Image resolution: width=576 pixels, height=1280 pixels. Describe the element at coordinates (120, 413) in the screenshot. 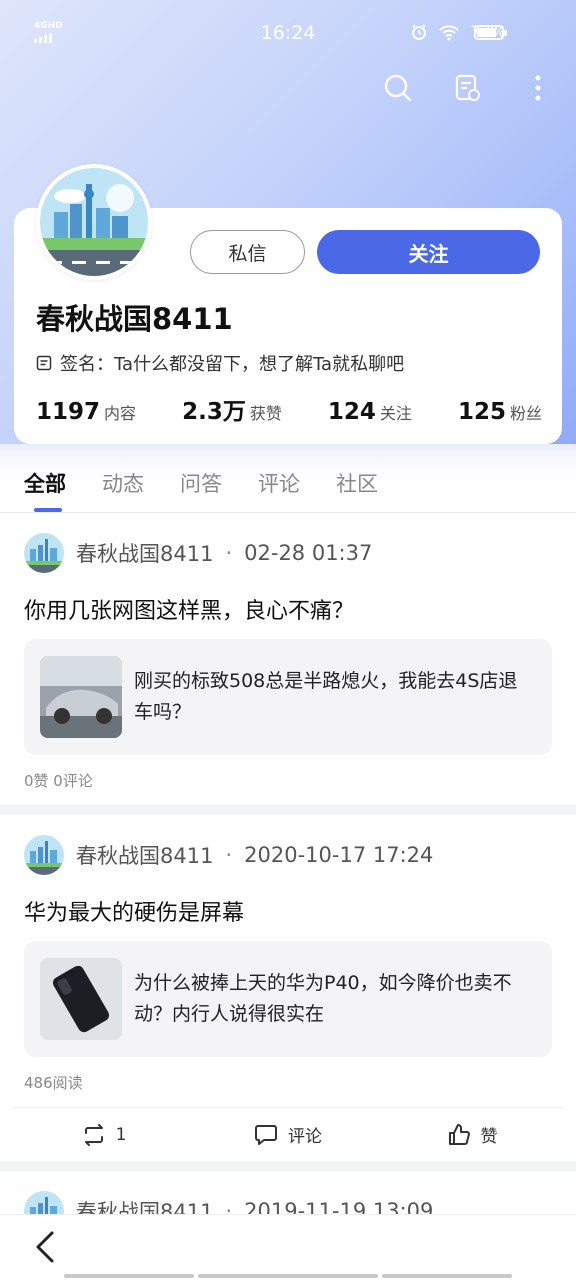

I see `stat-content-label: 内容` at that location.